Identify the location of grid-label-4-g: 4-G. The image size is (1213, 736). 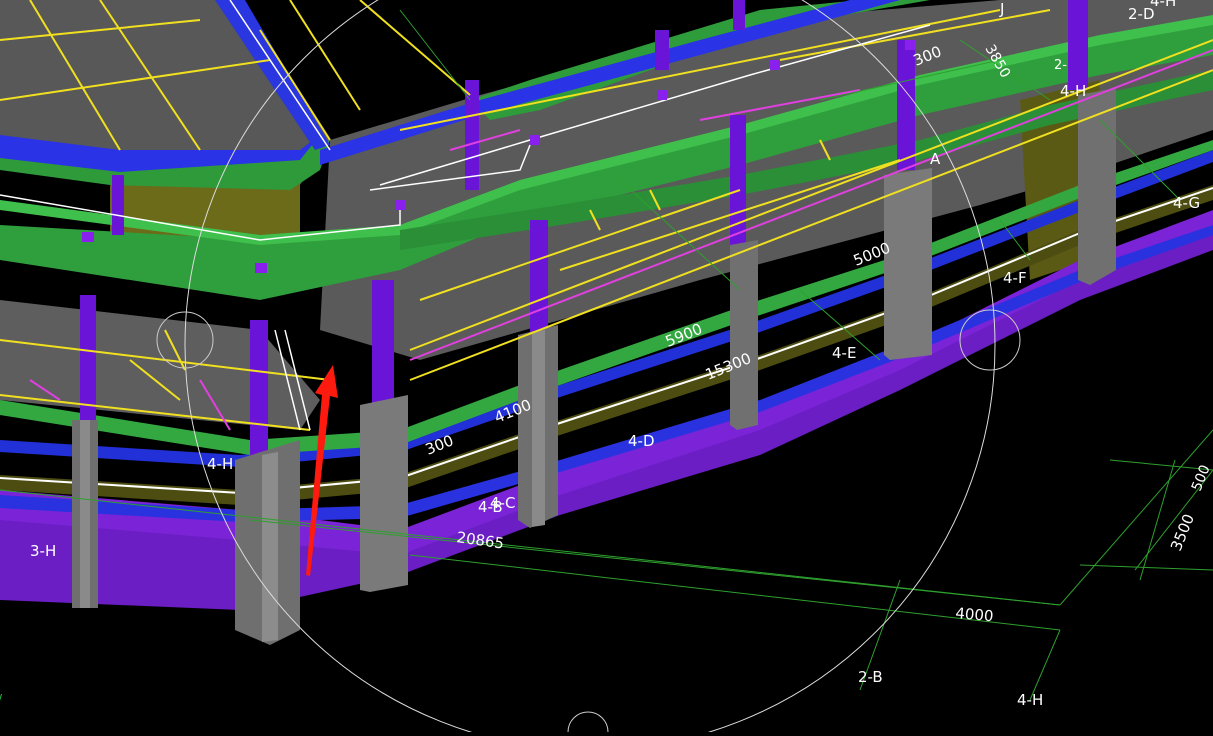
(1186, 203).